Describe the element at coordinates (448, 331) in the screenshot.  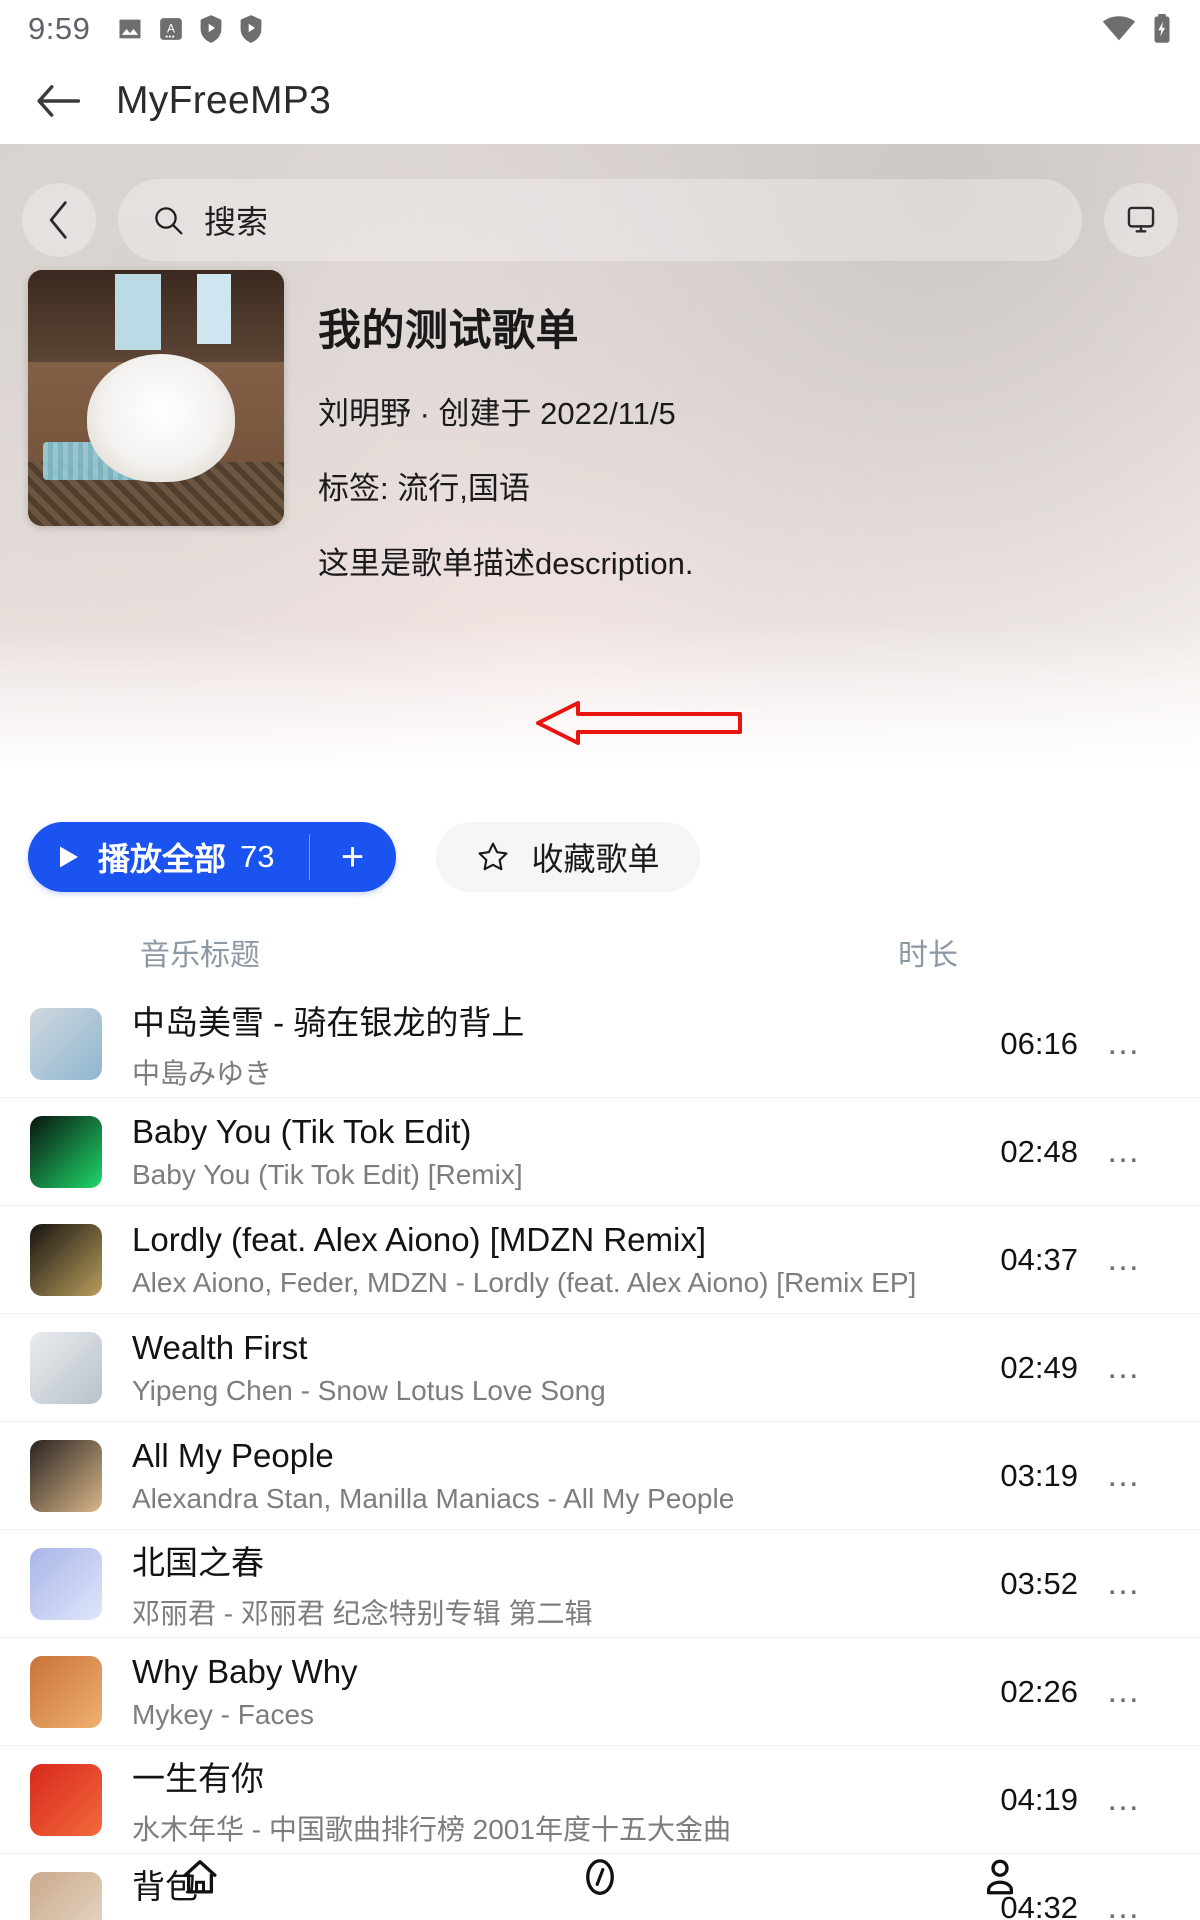
I see `playlist-title: 我的测试歌单` at that location.